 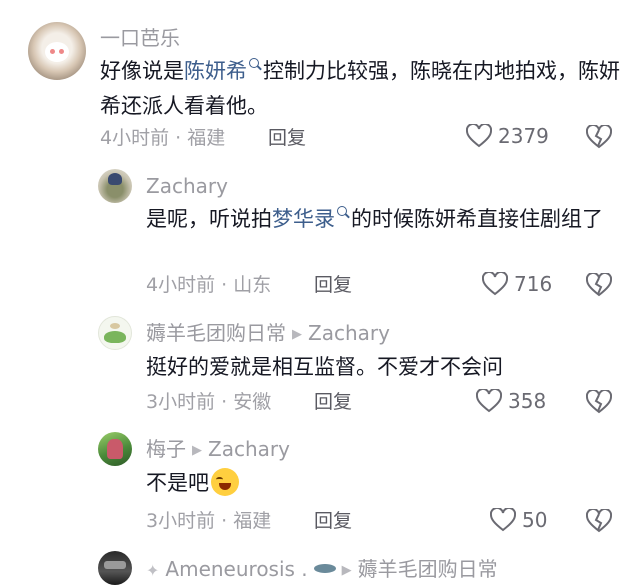 I want to click on laughing-crying-emoji-icon, so click(x=225, y=482).